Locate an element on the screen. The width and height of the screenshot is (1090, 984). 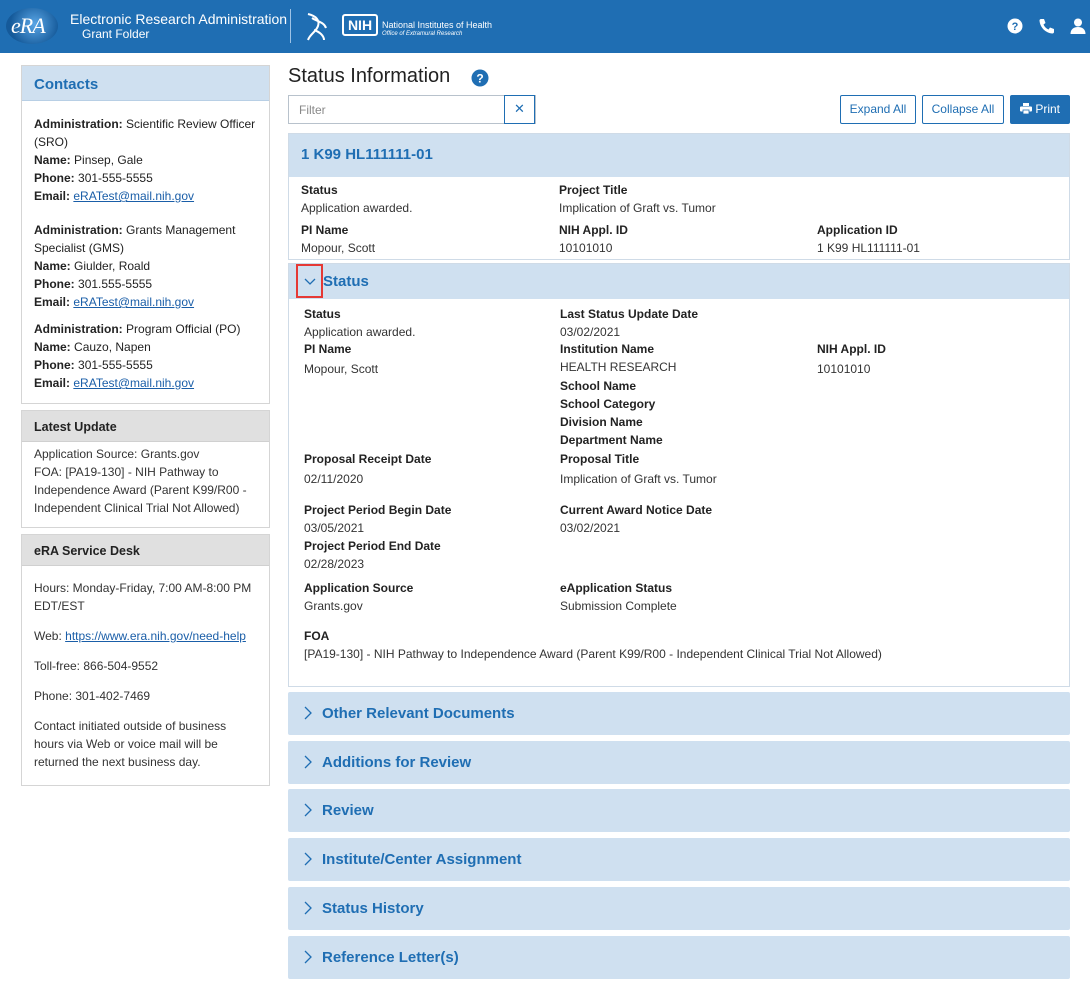
era-logo-text: eRA is located at coordinates (28, 25).